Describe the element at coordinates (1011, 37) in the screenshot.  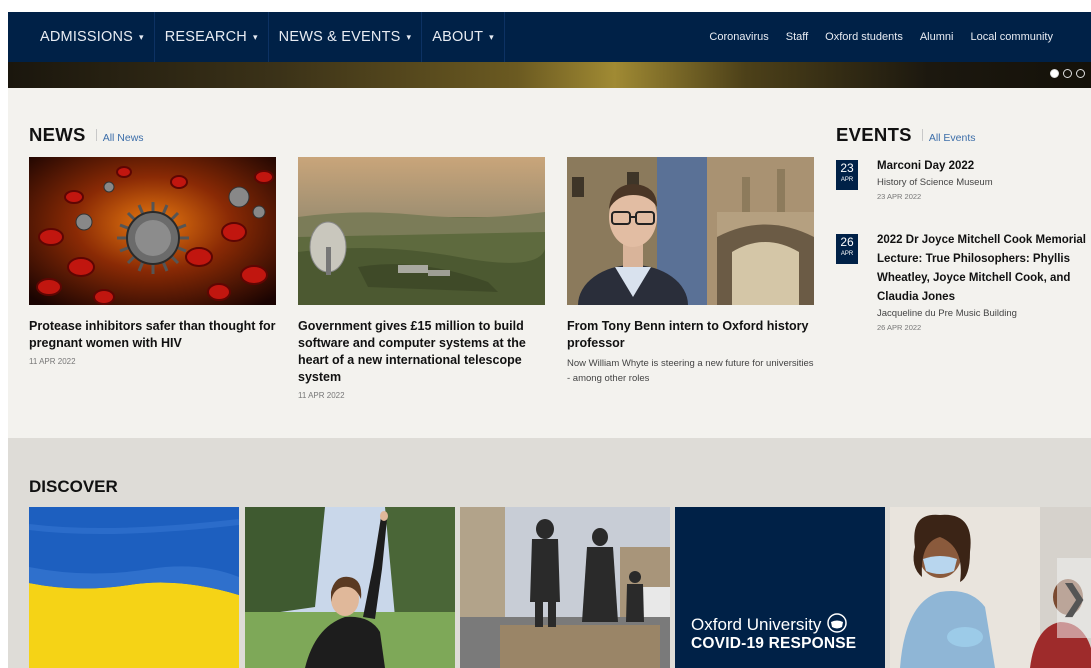
I see `link-local-community: Local community` at that location.